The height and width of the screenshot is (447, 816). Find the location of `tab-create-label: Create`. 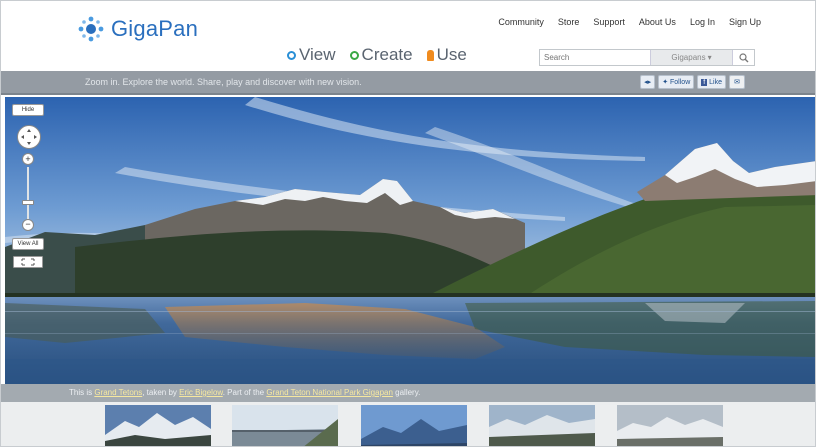

tab-create-label: Create is located at coordinates (387, 54).